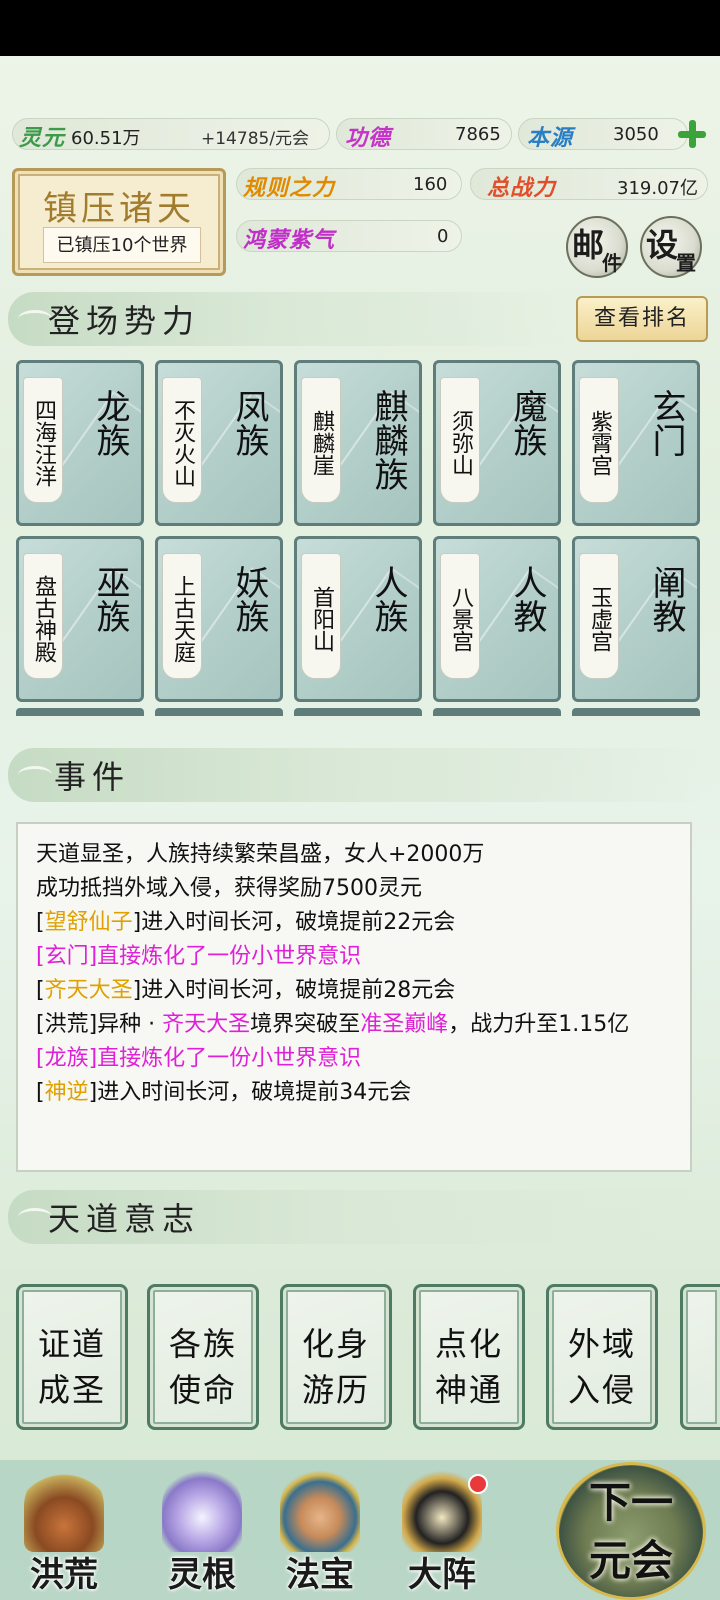  I want to click on will-card-label: 各族 使命, so click(203, 1367).